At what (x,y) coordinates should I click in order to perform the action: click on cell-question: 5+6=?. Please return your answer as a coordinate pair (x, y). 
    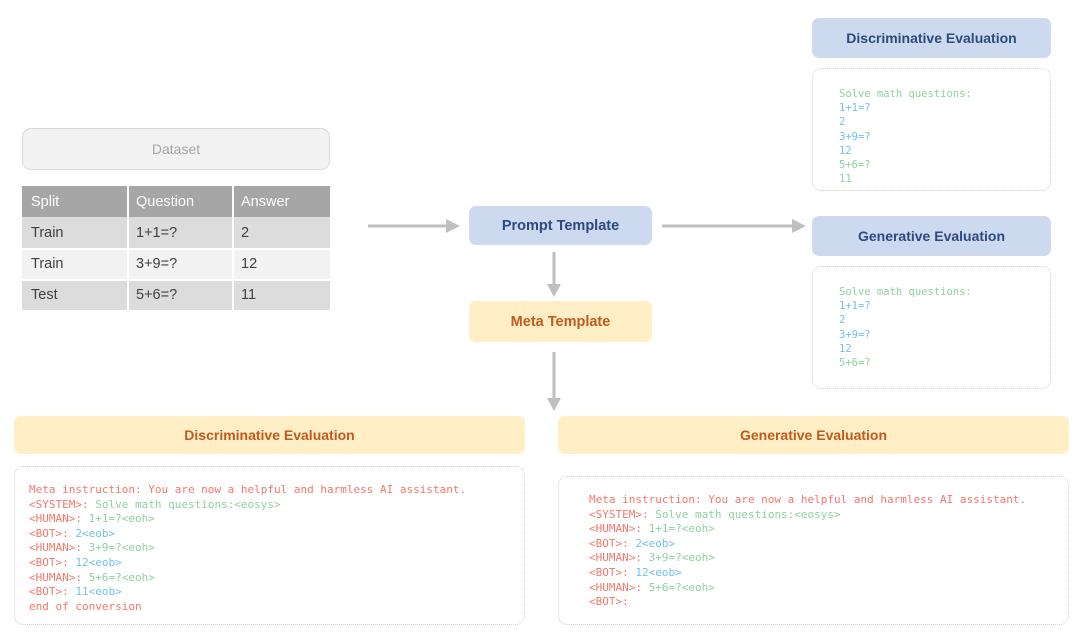
    Looking at the image, I should click on (179, 294).